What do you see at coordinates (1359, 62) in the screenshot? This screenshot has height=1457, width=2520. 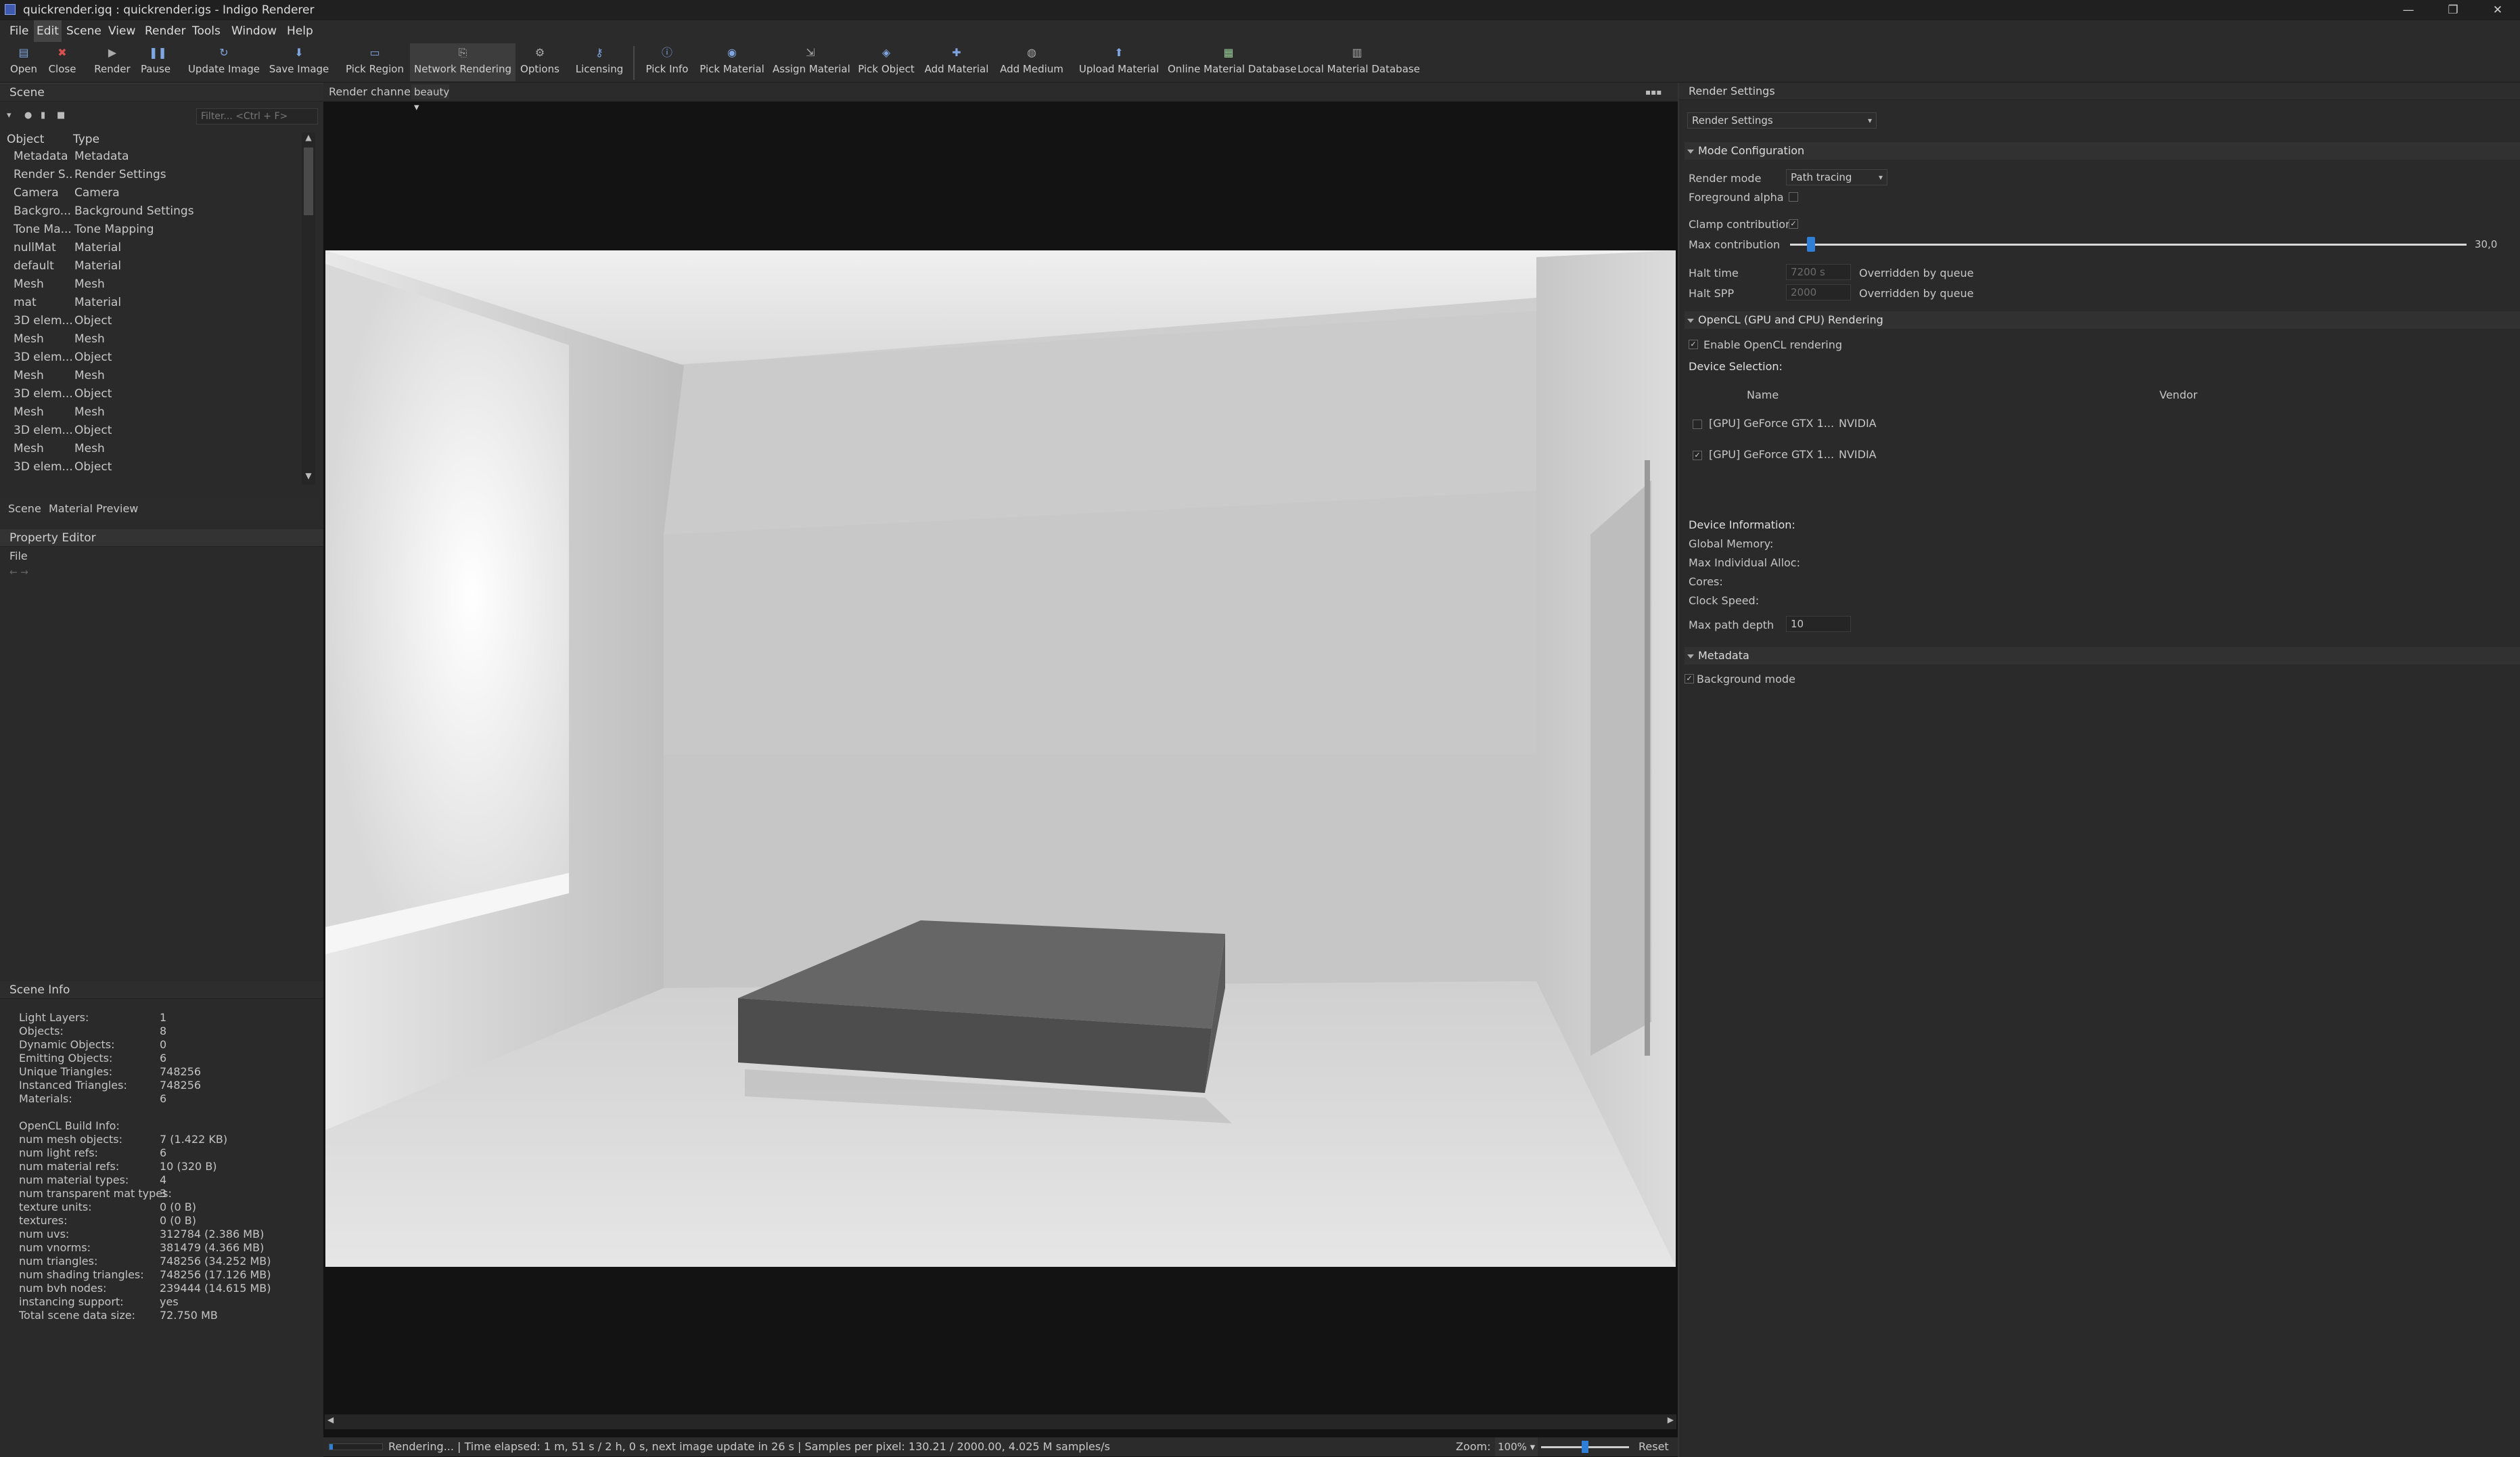 I see `local-material-database-button: ▥ Local Material Database` at bounding box center [1359, 62].